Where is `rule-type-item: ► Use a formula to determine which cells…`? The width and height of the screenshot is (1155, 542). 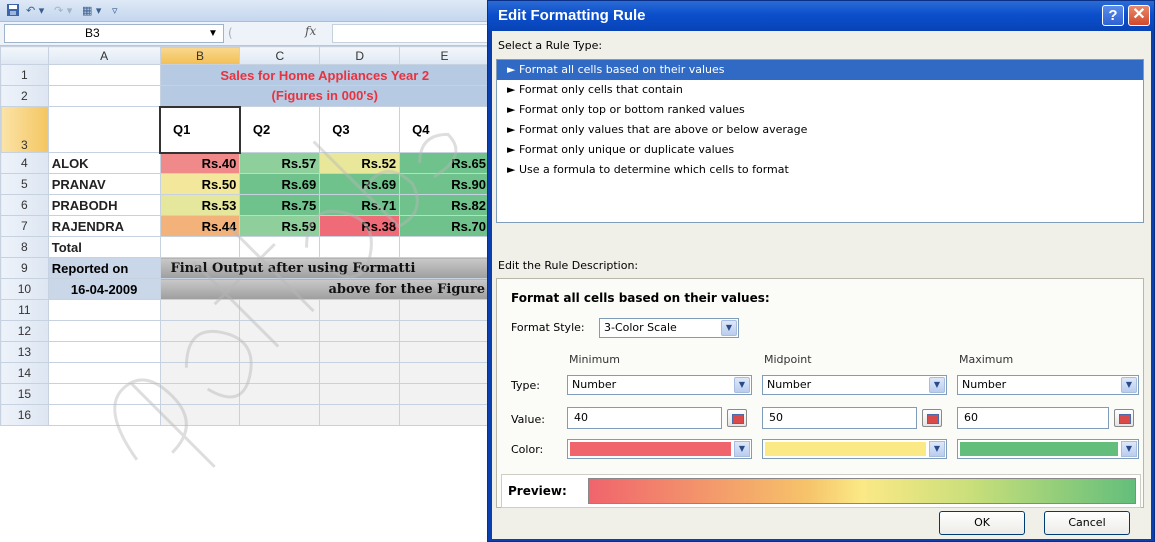 rule-type-item: ► Use a formula to determine which cells… is located at coordinates (820, 170).